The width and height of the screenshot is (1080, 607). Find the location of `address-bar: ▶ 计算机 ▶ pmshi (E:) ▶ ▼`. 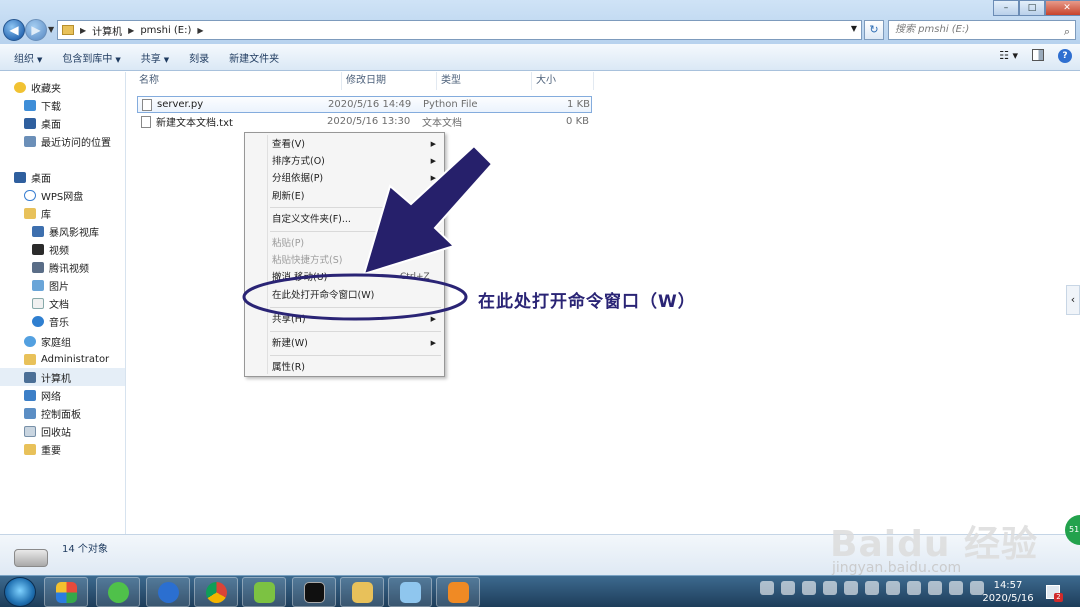

address-bar: ▶ 计算机 ▶ pmshi (E:) ▶ ▼ is located at coordinates (459, 30).